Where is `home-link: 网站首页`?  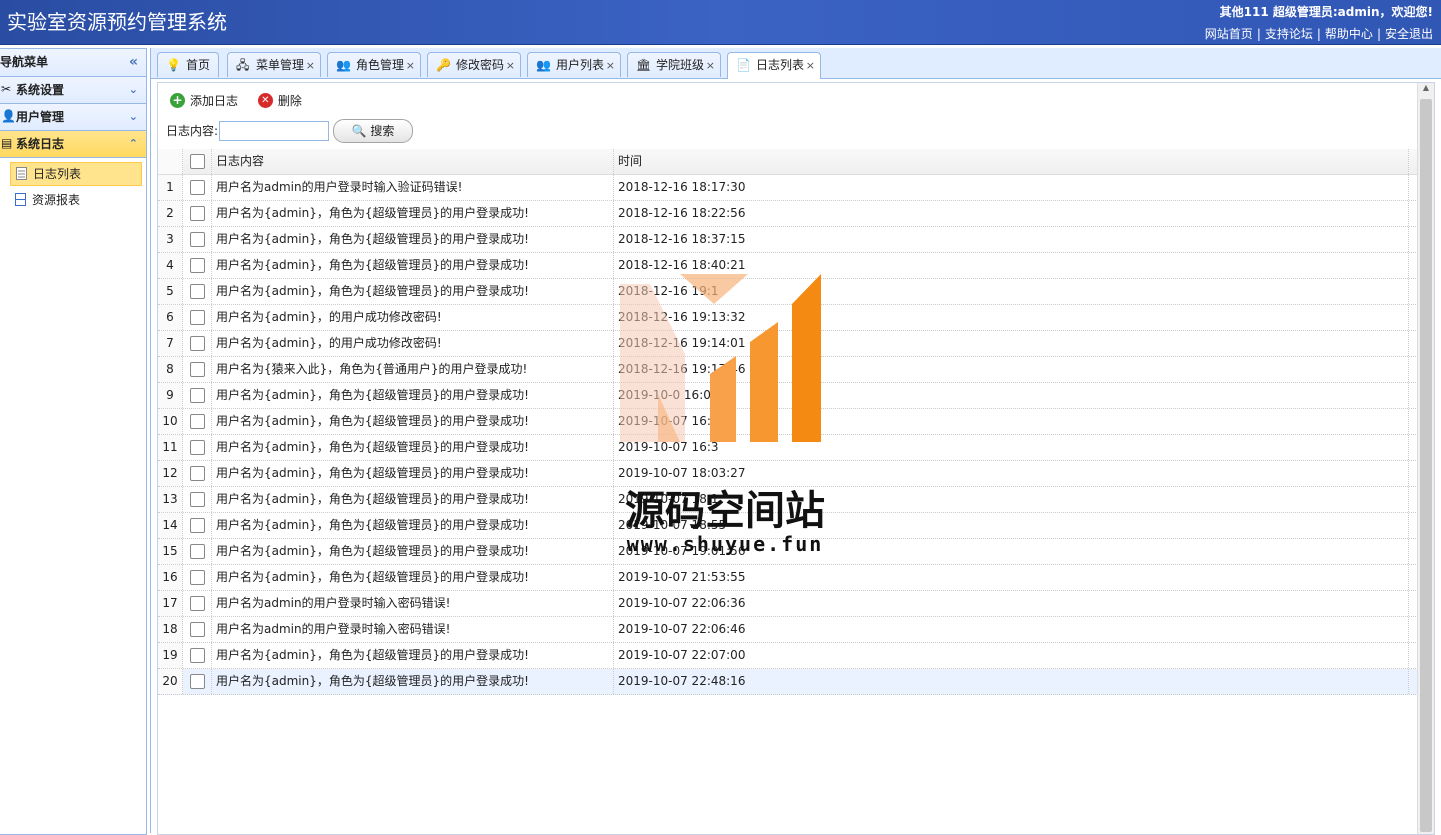
home-link: 网站首页 is located at coordinates (1229, 34).